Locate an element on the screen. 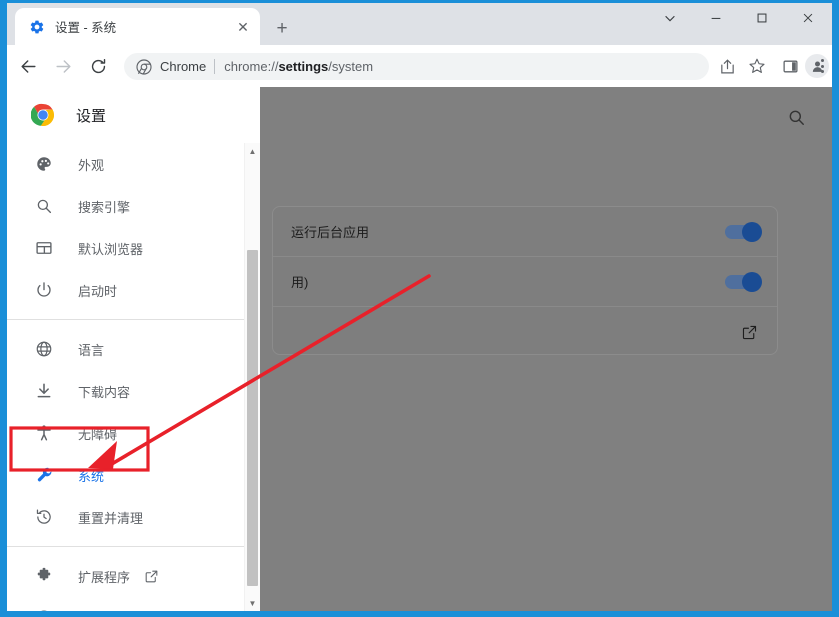  bookmark-button is located at coordinates (757, 66).